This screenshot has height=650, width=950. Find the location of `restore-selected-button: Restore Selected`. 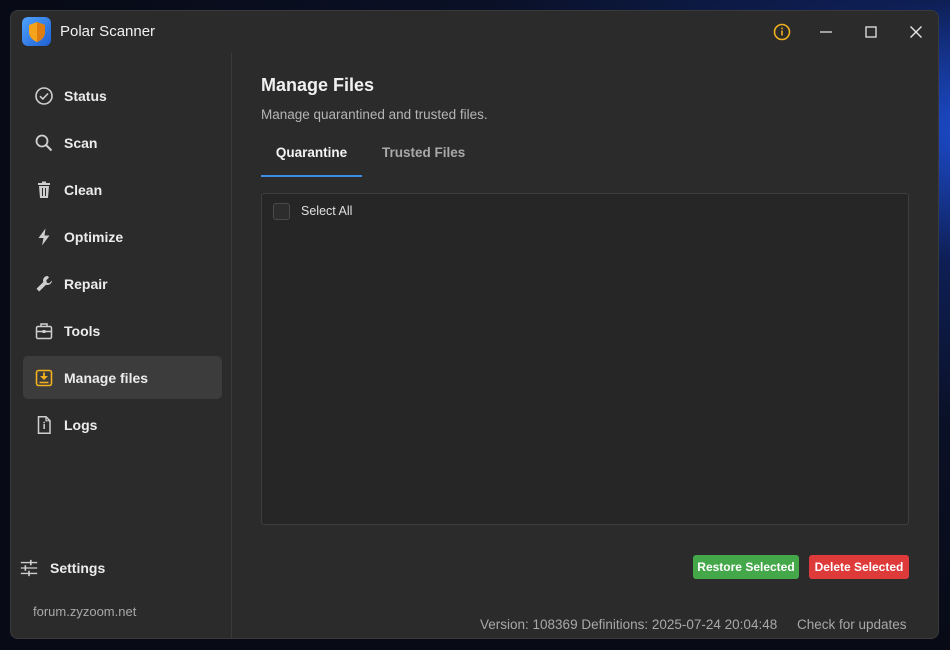

restore-selected-button: Restore Selected is located at coordinates (746, 567).